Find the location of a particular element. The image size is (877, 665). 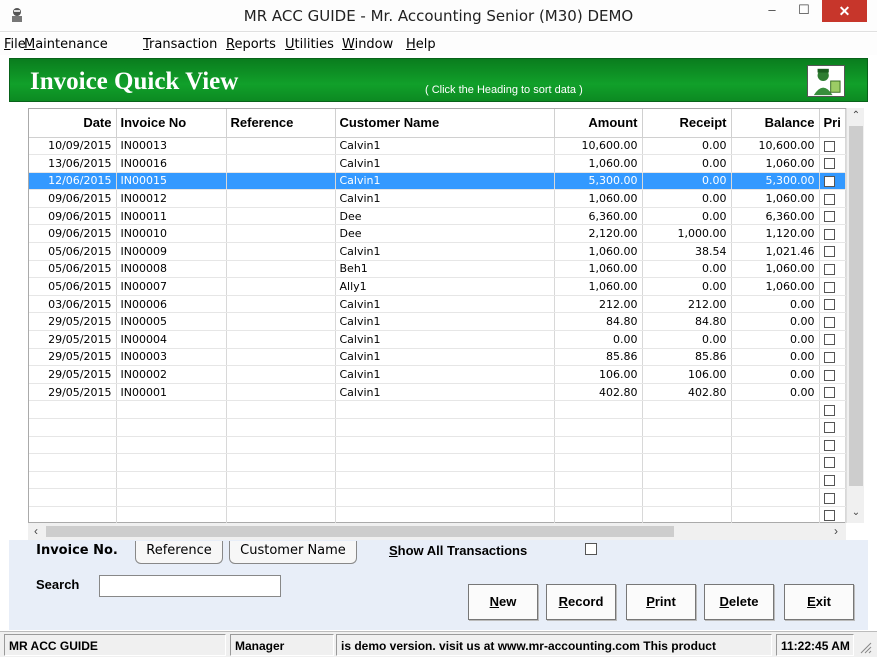

resize-grip-icon is located at coordinates (865, 647).